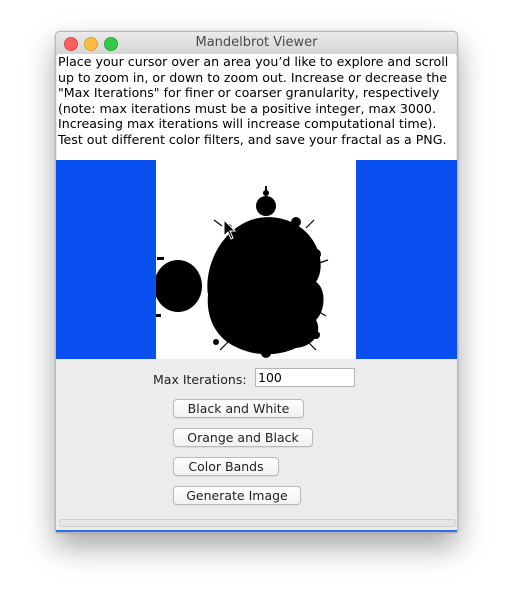 This screenshot has height=612, width=512. Describe the element at coordinates (243, 437) in the screenshot. I see `orange-and-black-button: Orange and Black` at that location.